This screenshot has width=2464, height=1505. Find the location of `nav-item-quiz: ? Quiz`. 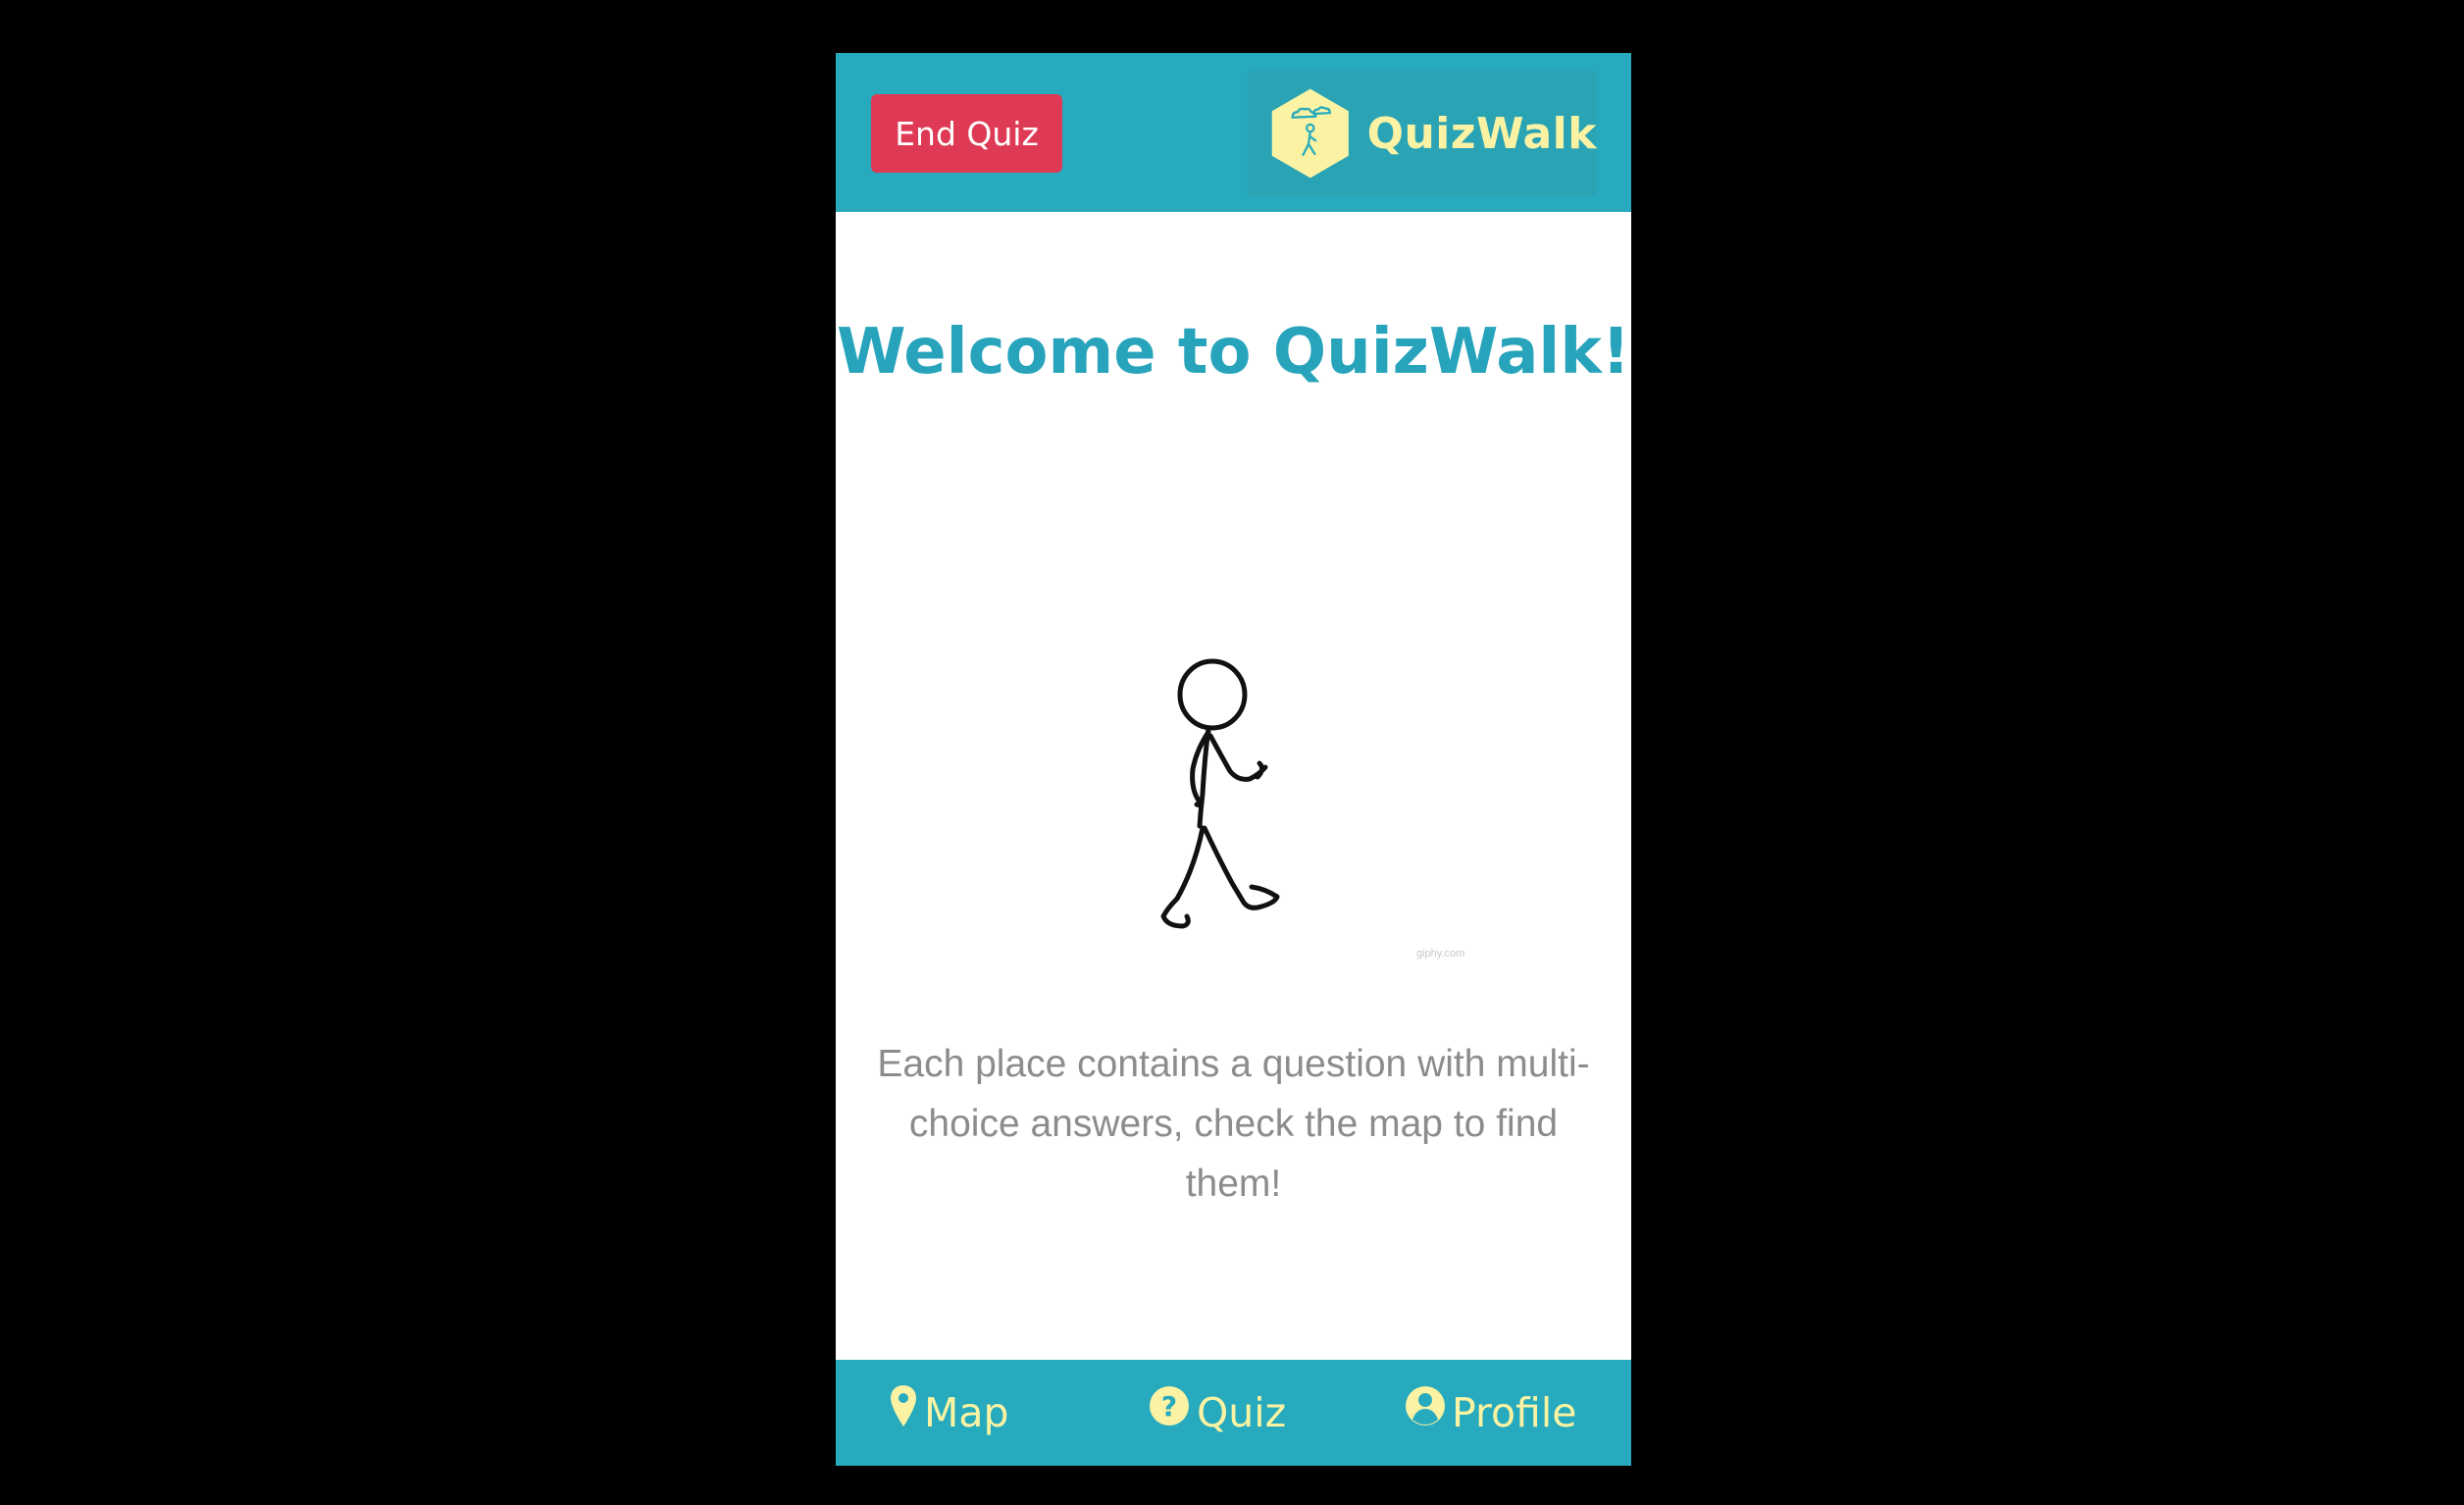

nav-item-quiz: ? Quiz is located at coordinates (1217, 1413).